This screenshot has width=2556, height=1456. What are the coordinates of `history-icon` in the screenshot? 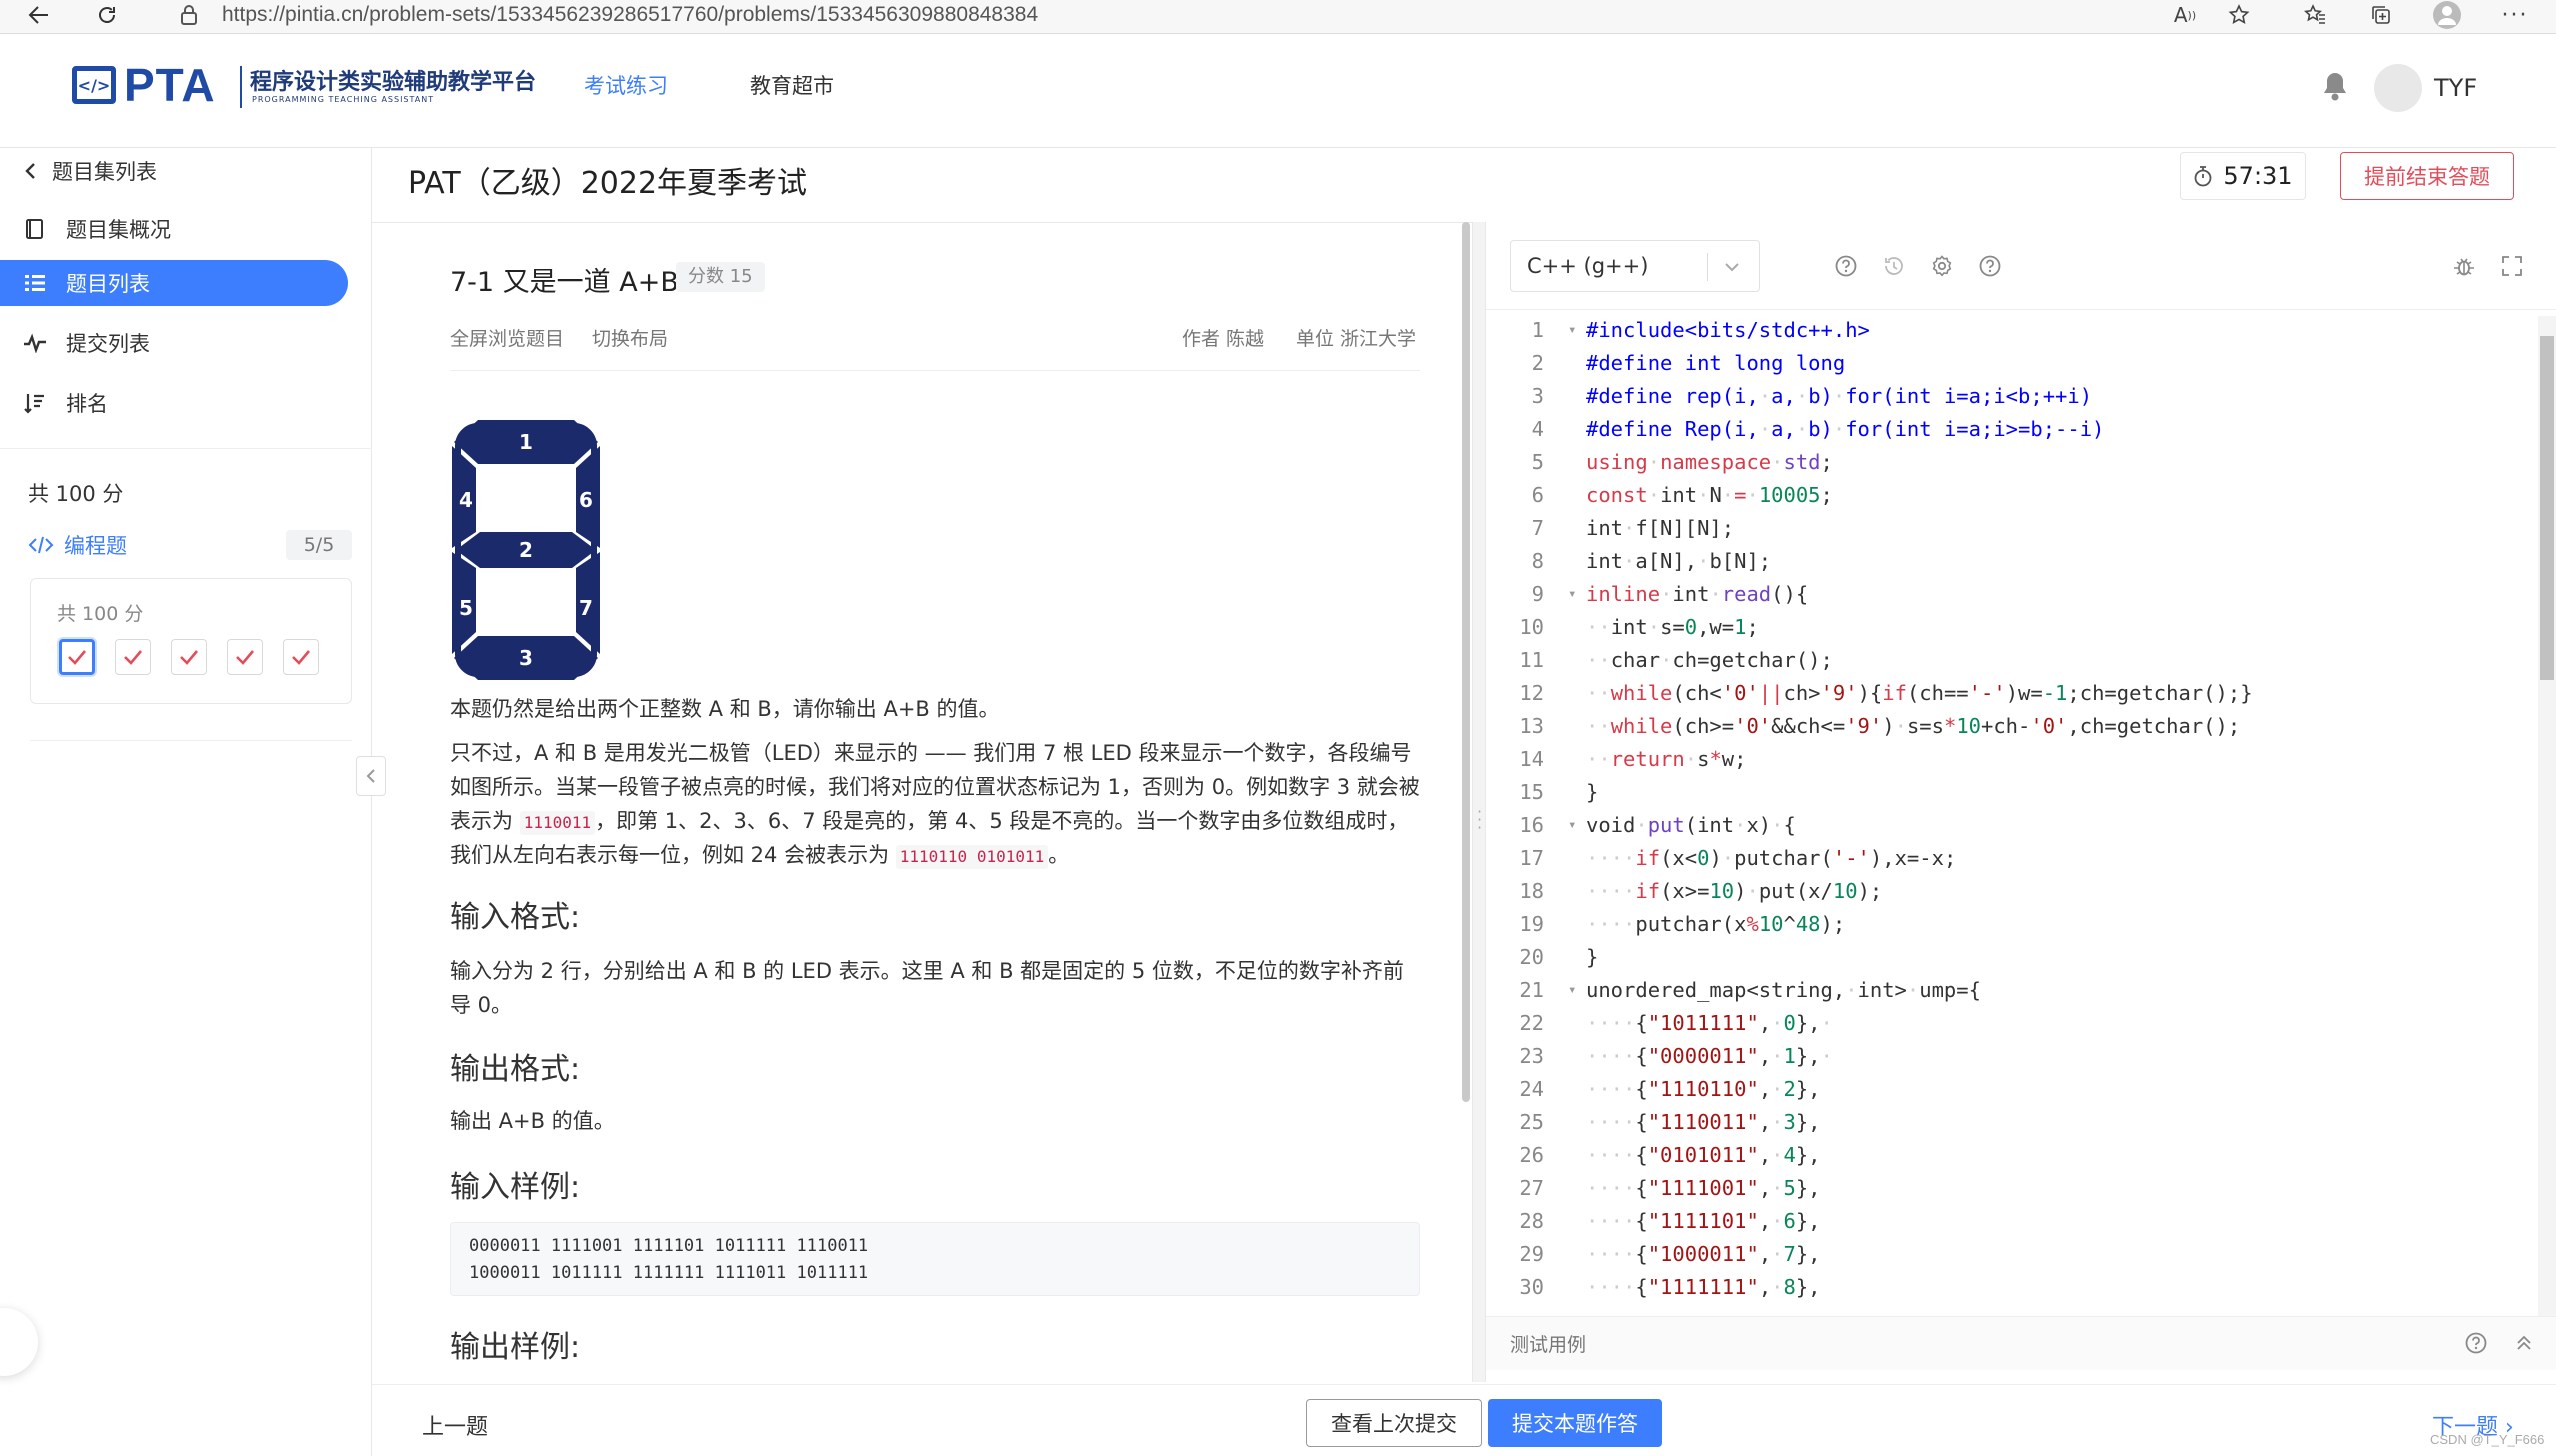 It's located at (1894, 266).